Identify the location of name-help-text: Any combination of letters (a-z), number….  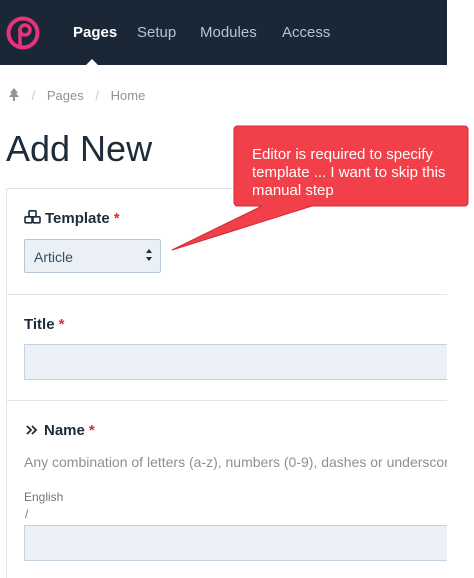
(235, 462).